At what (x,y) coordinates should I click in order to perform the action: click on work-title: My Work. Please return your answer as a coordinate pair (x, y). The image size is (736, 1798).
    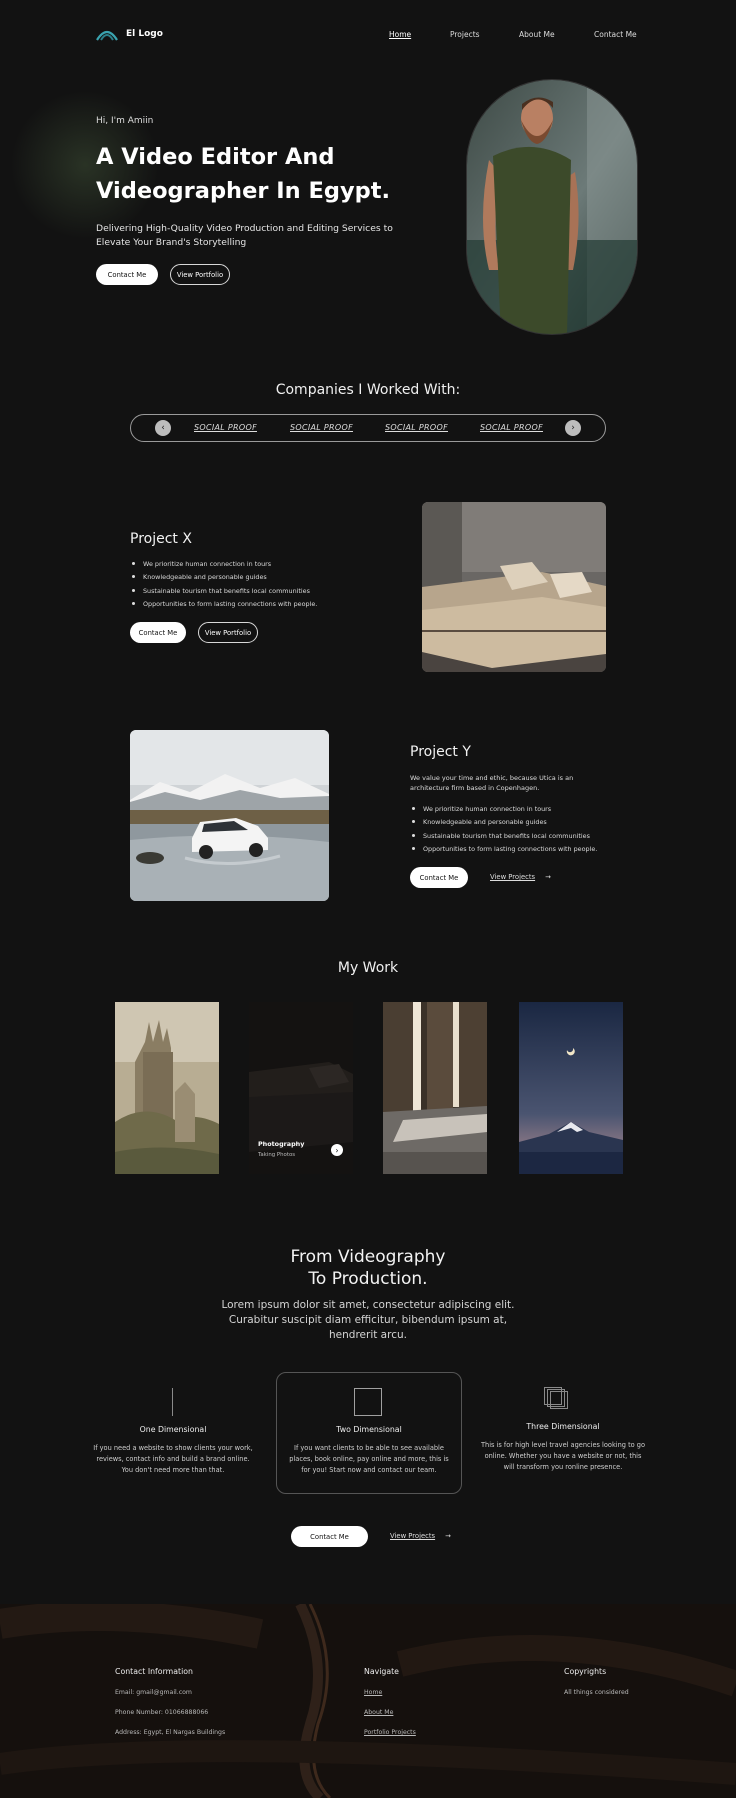
    Looking at the image, I should click on (368, 968).